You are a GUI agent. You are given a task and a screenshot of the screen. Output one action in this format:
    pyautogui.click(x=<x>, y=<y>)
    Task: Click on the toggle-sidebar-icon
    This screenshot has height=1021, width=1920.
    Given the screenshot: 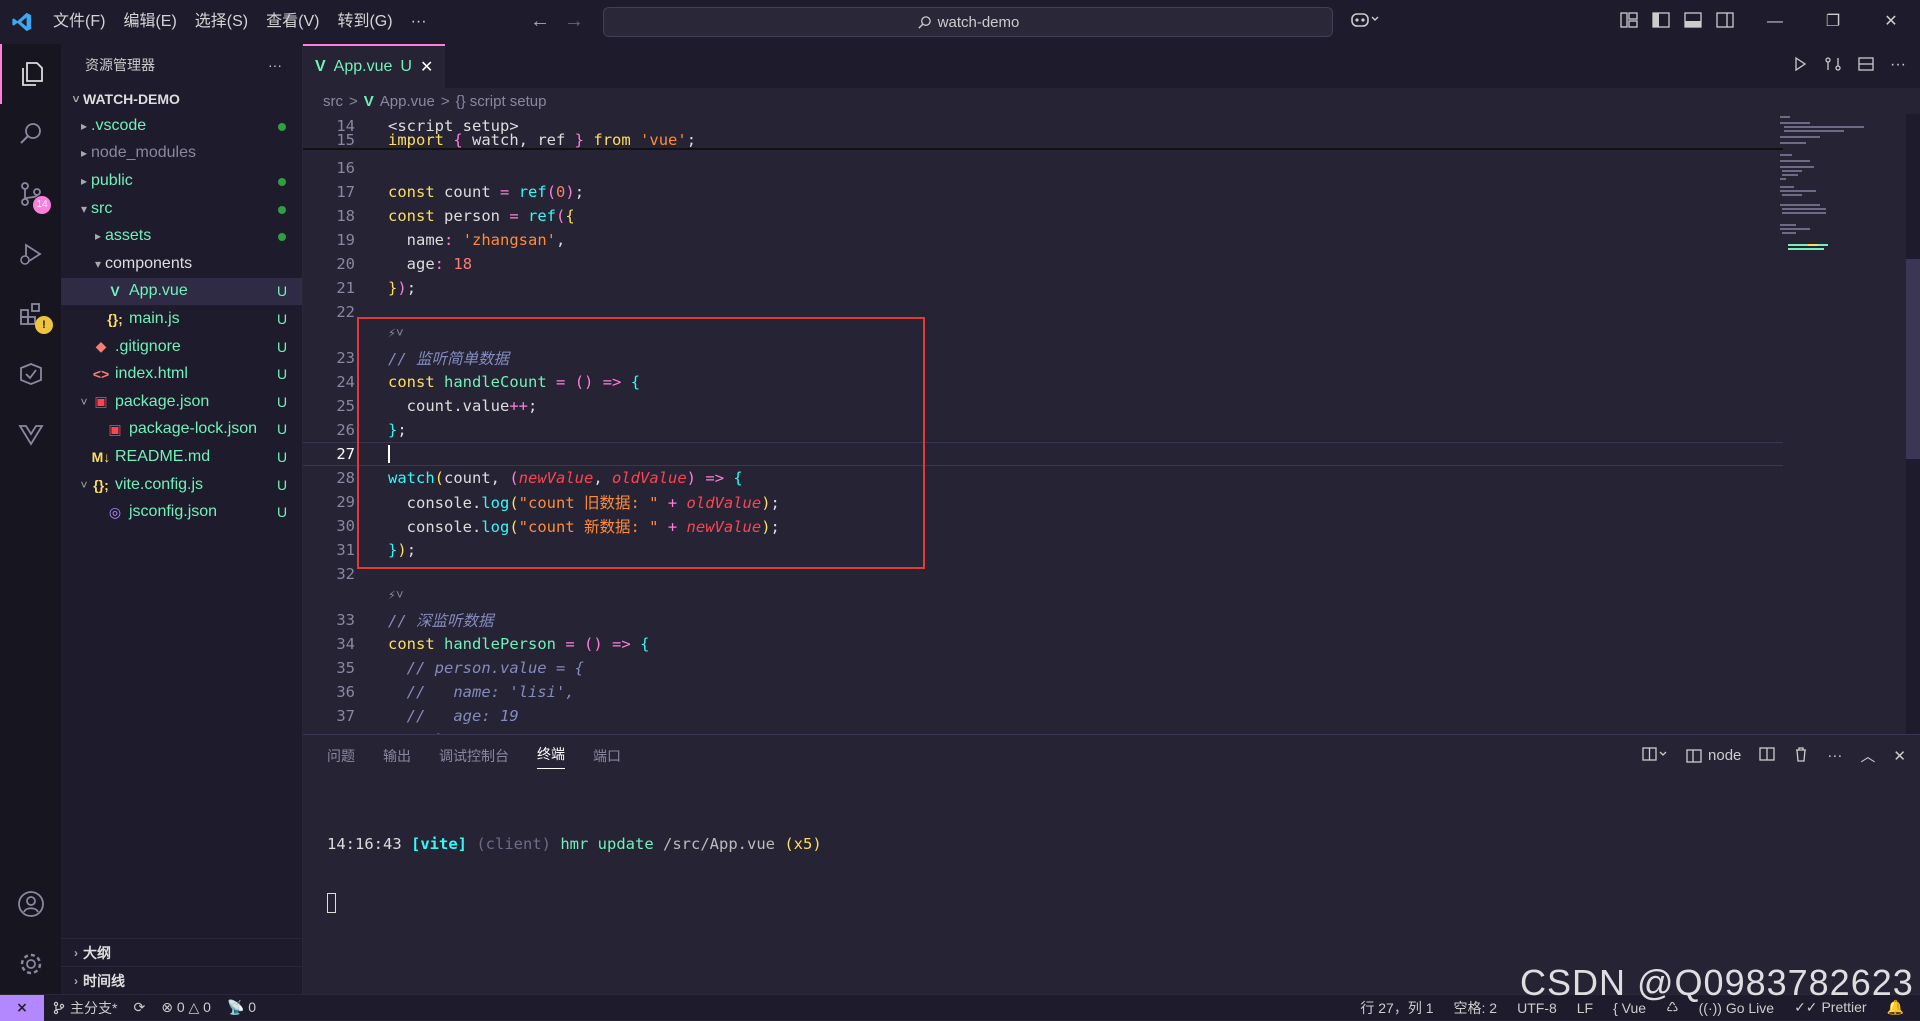 What is the action you would take?
    pyautogui.click(x=1661, y=22)
    